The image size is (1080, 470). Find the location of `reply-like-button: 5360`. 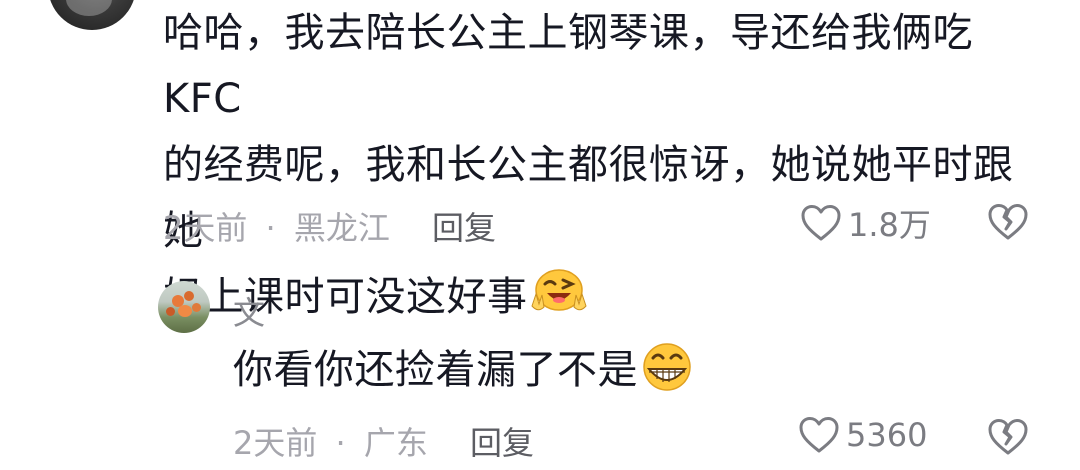

reply-like-button: 5360 is located at coordinates (862, 435).